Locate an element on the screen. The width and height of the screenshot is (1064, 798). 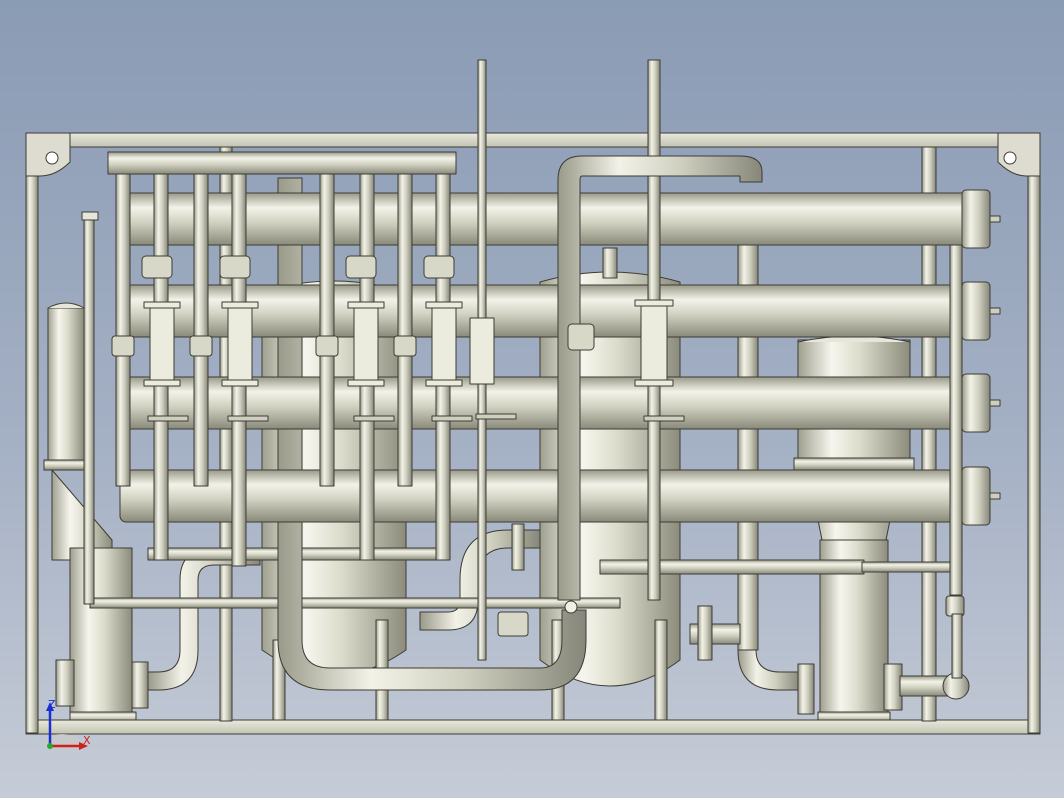
axis-x-label: X is located at coordinates (87, 740).